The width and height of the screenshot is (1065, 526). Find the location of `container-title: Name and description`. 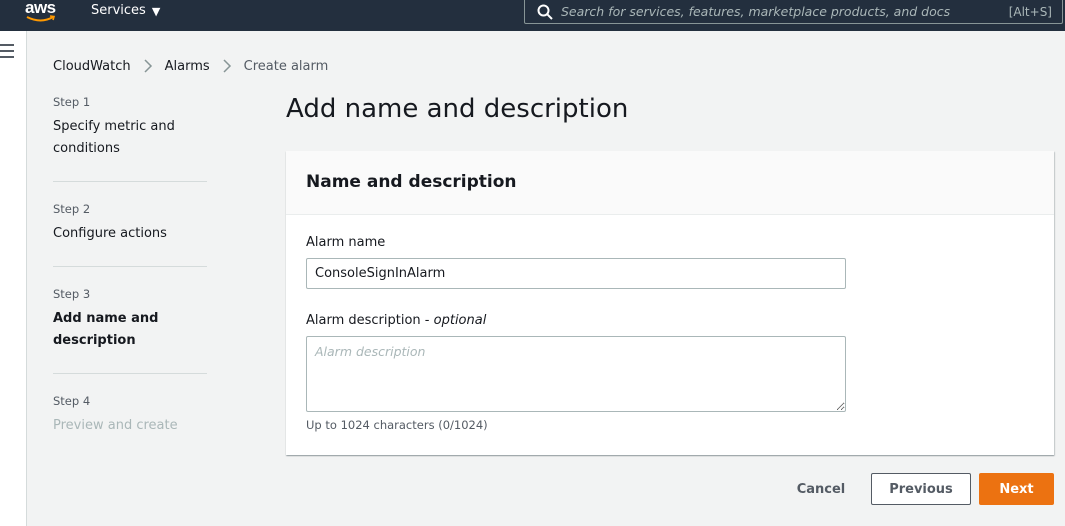

container-title: Name and description is located at coordinates (411, 182).